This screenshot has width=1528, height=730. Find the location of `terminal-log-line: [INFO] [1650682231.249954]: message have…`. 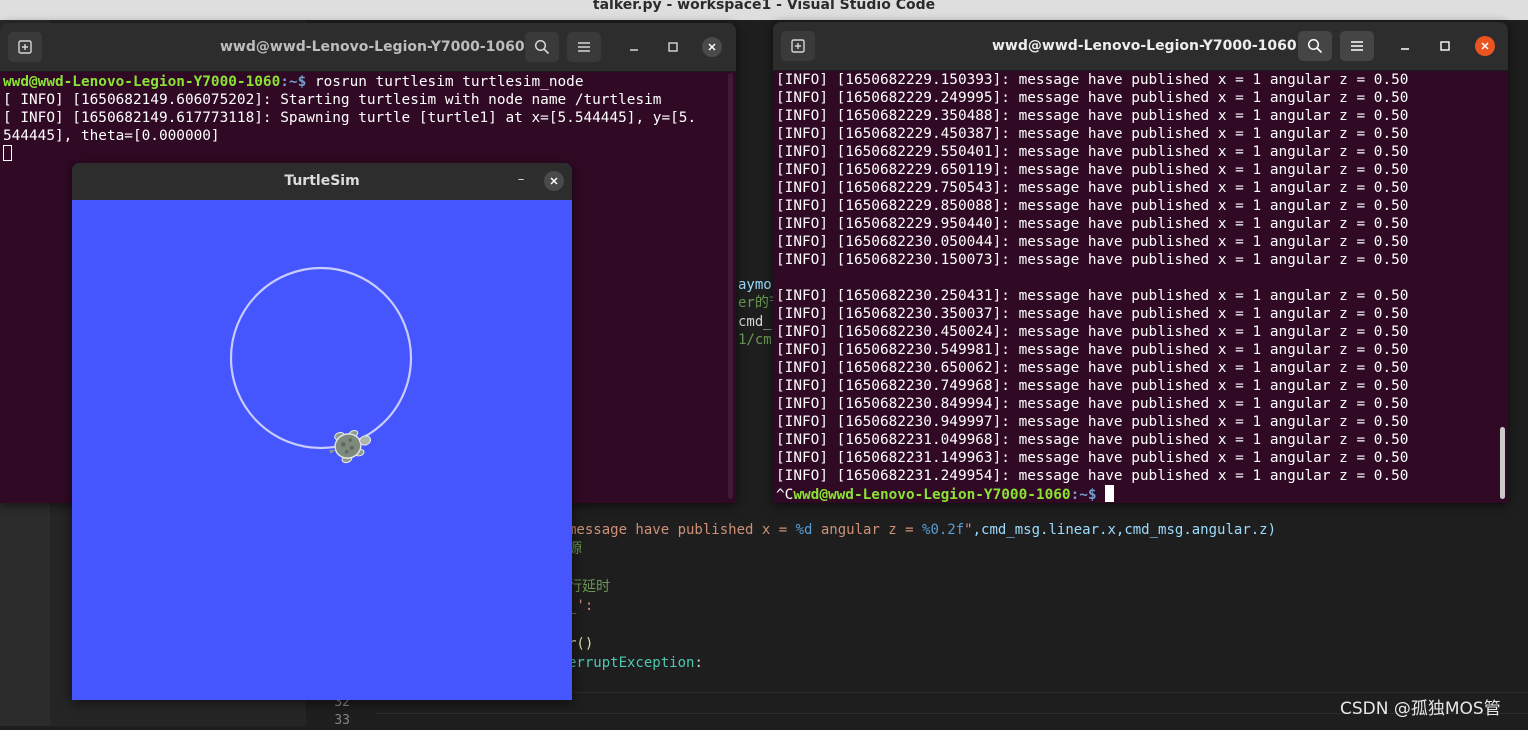

terminal-log-line: [INFO] [1650682231.249954]: message have… is located at coordinates (1092, 476).